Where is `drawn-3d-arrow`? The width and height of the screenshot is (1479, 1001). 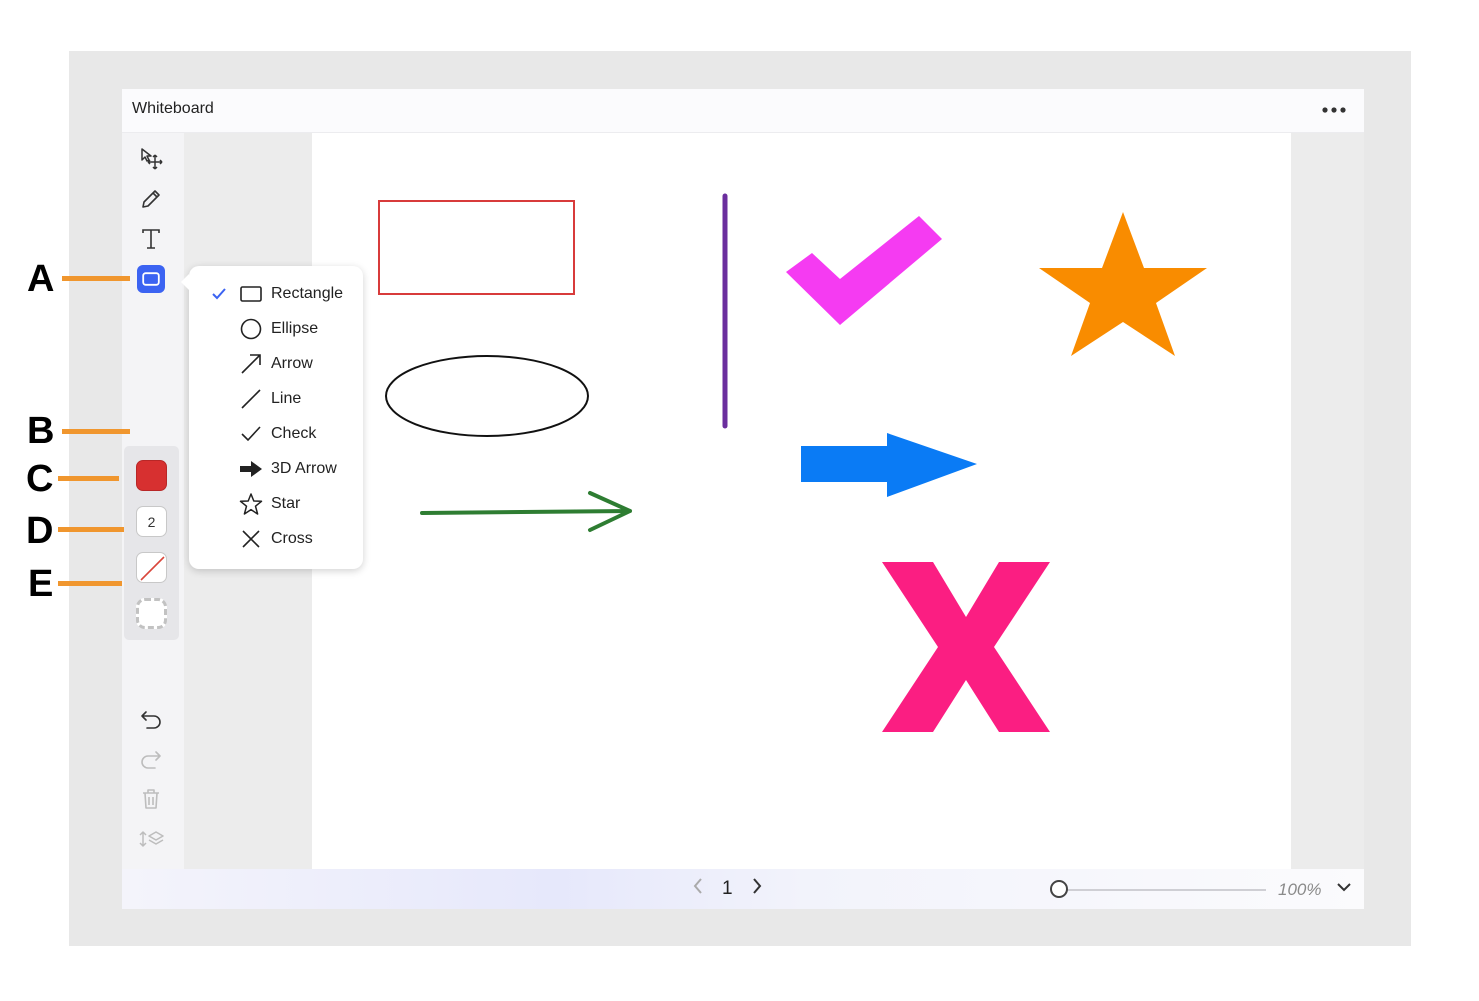
drawn-3d-arrow is located at coordinates (889, 465).